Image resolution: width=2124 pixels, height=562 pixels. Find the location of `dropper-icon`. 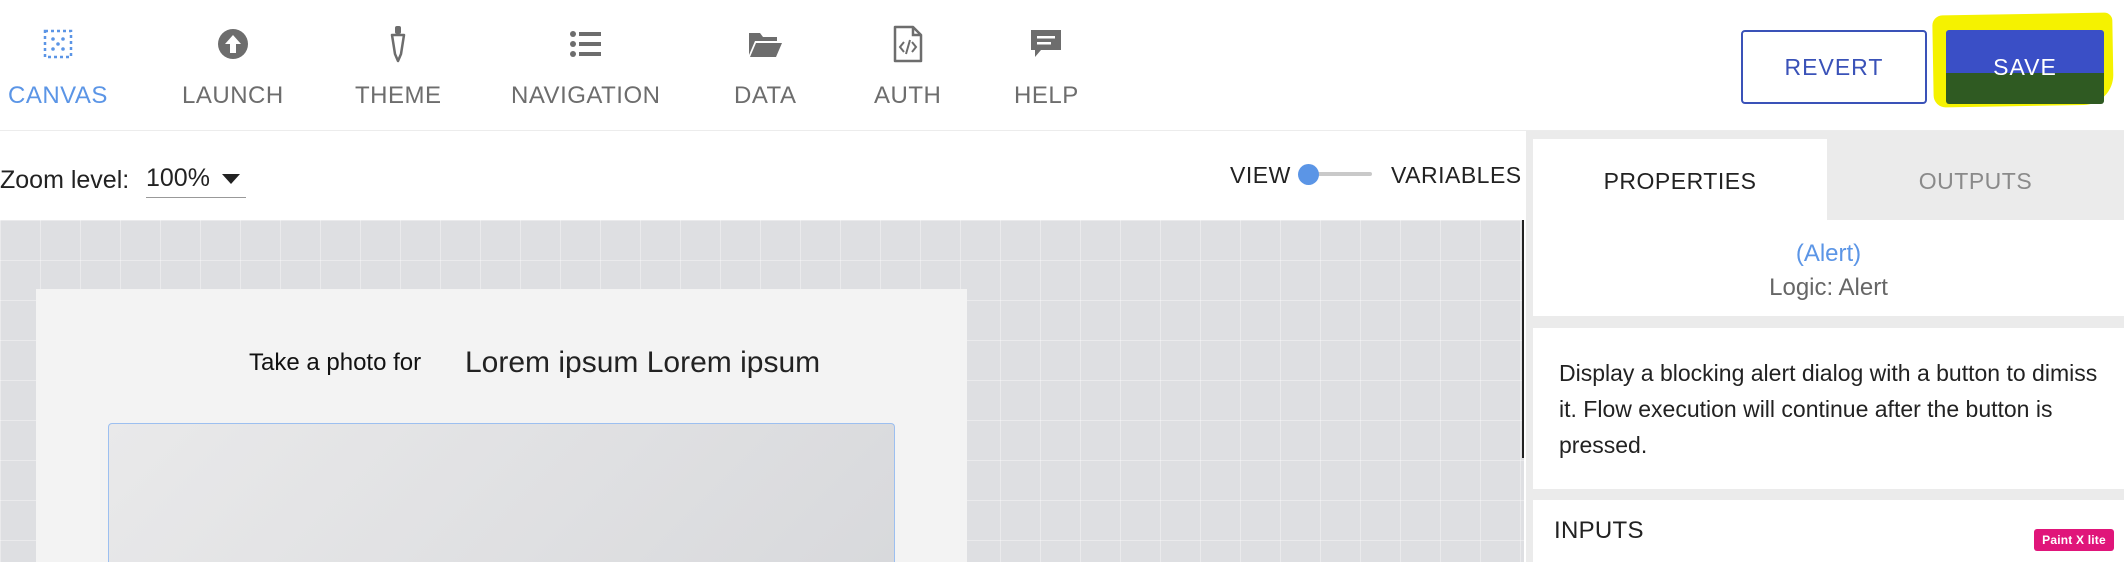

dropper-icon is located at coordinates (398, 44).